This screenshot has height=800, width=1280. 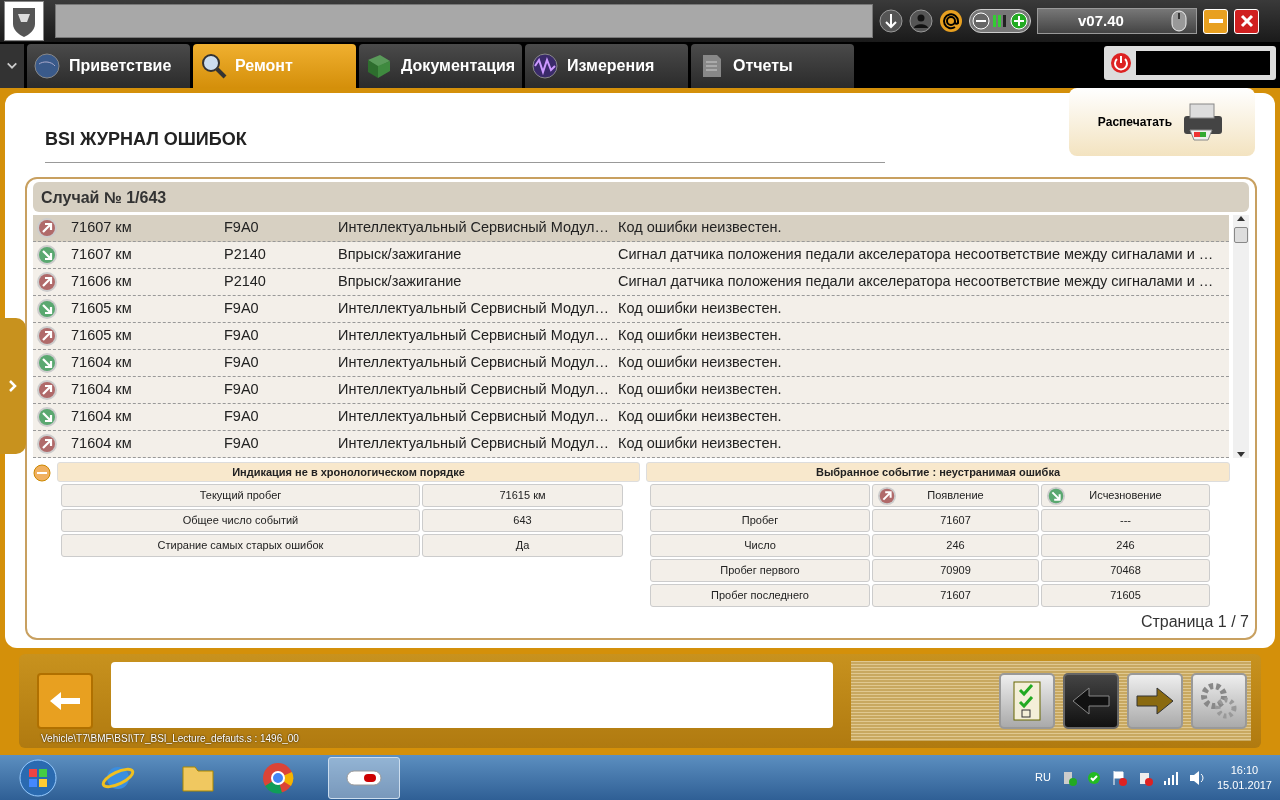 What do you see at coordinates (240, 495) in the screenshot?
I see `label-cell: Текущий пробег` at bounding box center [240, 495].